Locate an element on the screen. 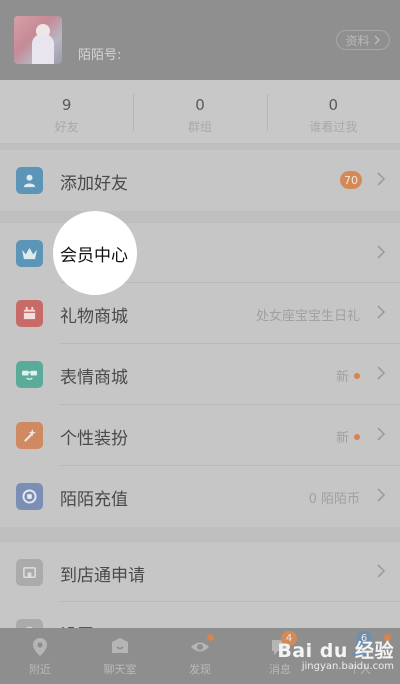 The image size is (400, 684). menu-subtext: 0 陌陌币 is located at coordinates (334, 497).